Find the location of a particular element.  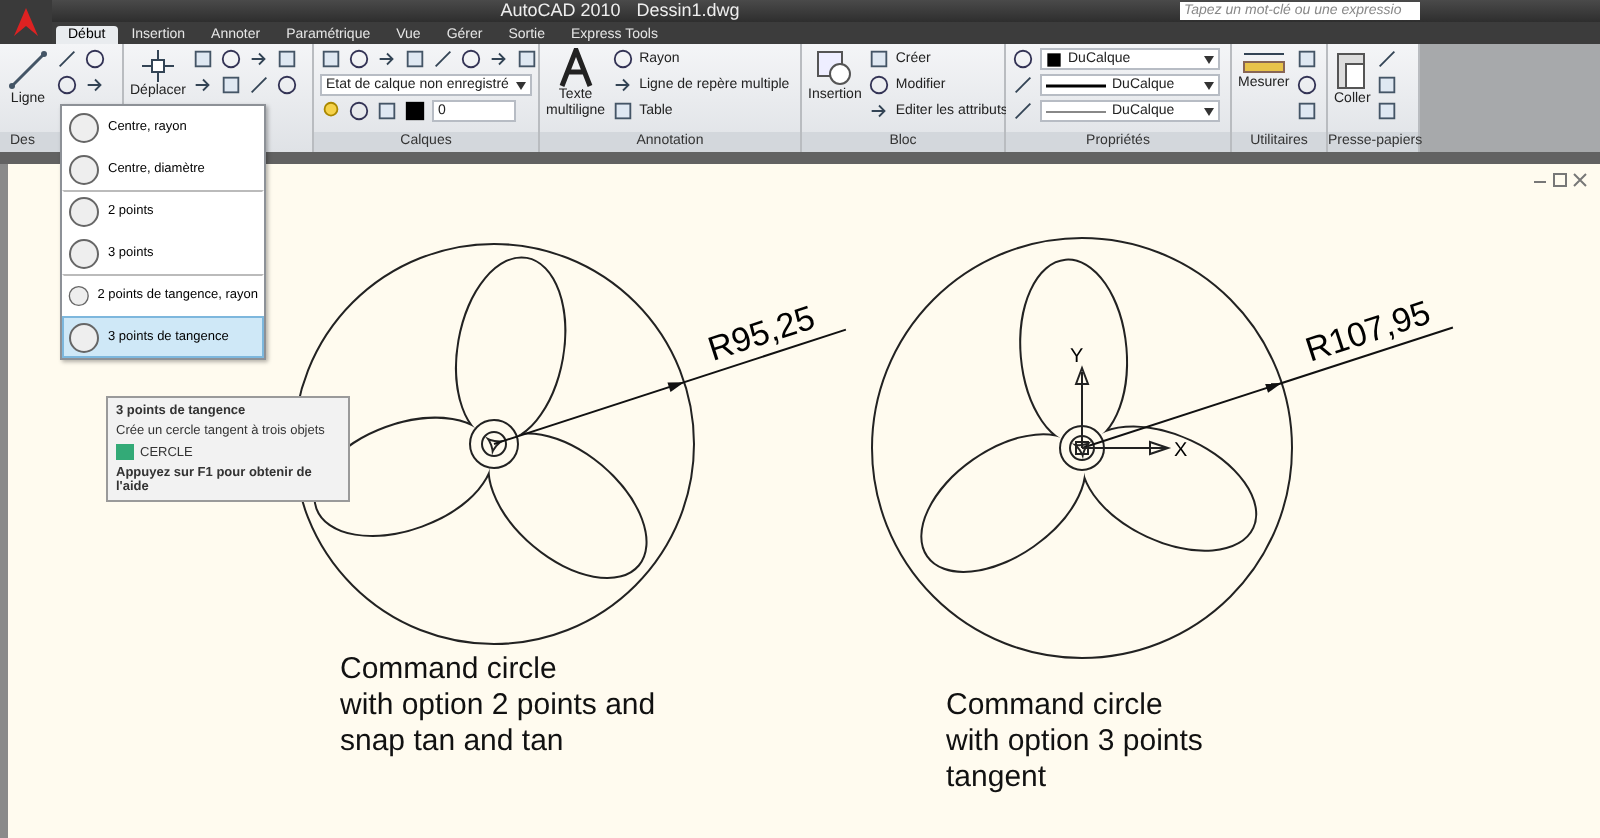

dimension-text: R95,25 is located at coordinates (761, 333).